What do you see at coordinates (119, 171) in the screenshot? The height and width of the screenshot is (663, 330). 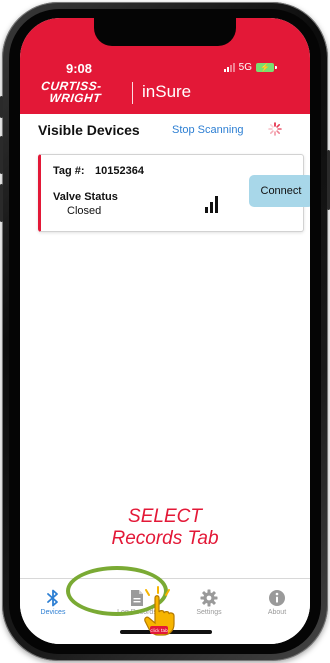 I see `tag-number: 10152364` at bounding box center [119, 171].